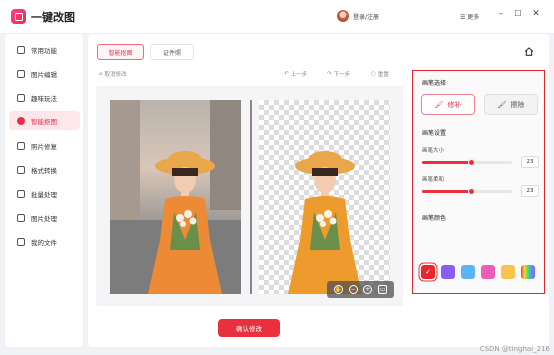 The height and width of the screenshot is (355, 554). I want to click on image-edit-icon, so click(21, 73).